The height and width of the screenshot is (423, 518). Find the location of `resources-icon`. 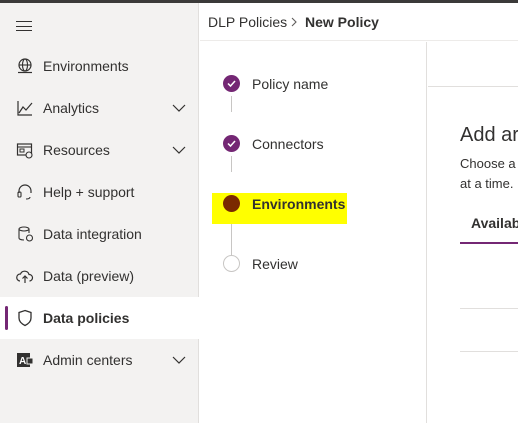

resources-icon is located at coordinates (24, 151).